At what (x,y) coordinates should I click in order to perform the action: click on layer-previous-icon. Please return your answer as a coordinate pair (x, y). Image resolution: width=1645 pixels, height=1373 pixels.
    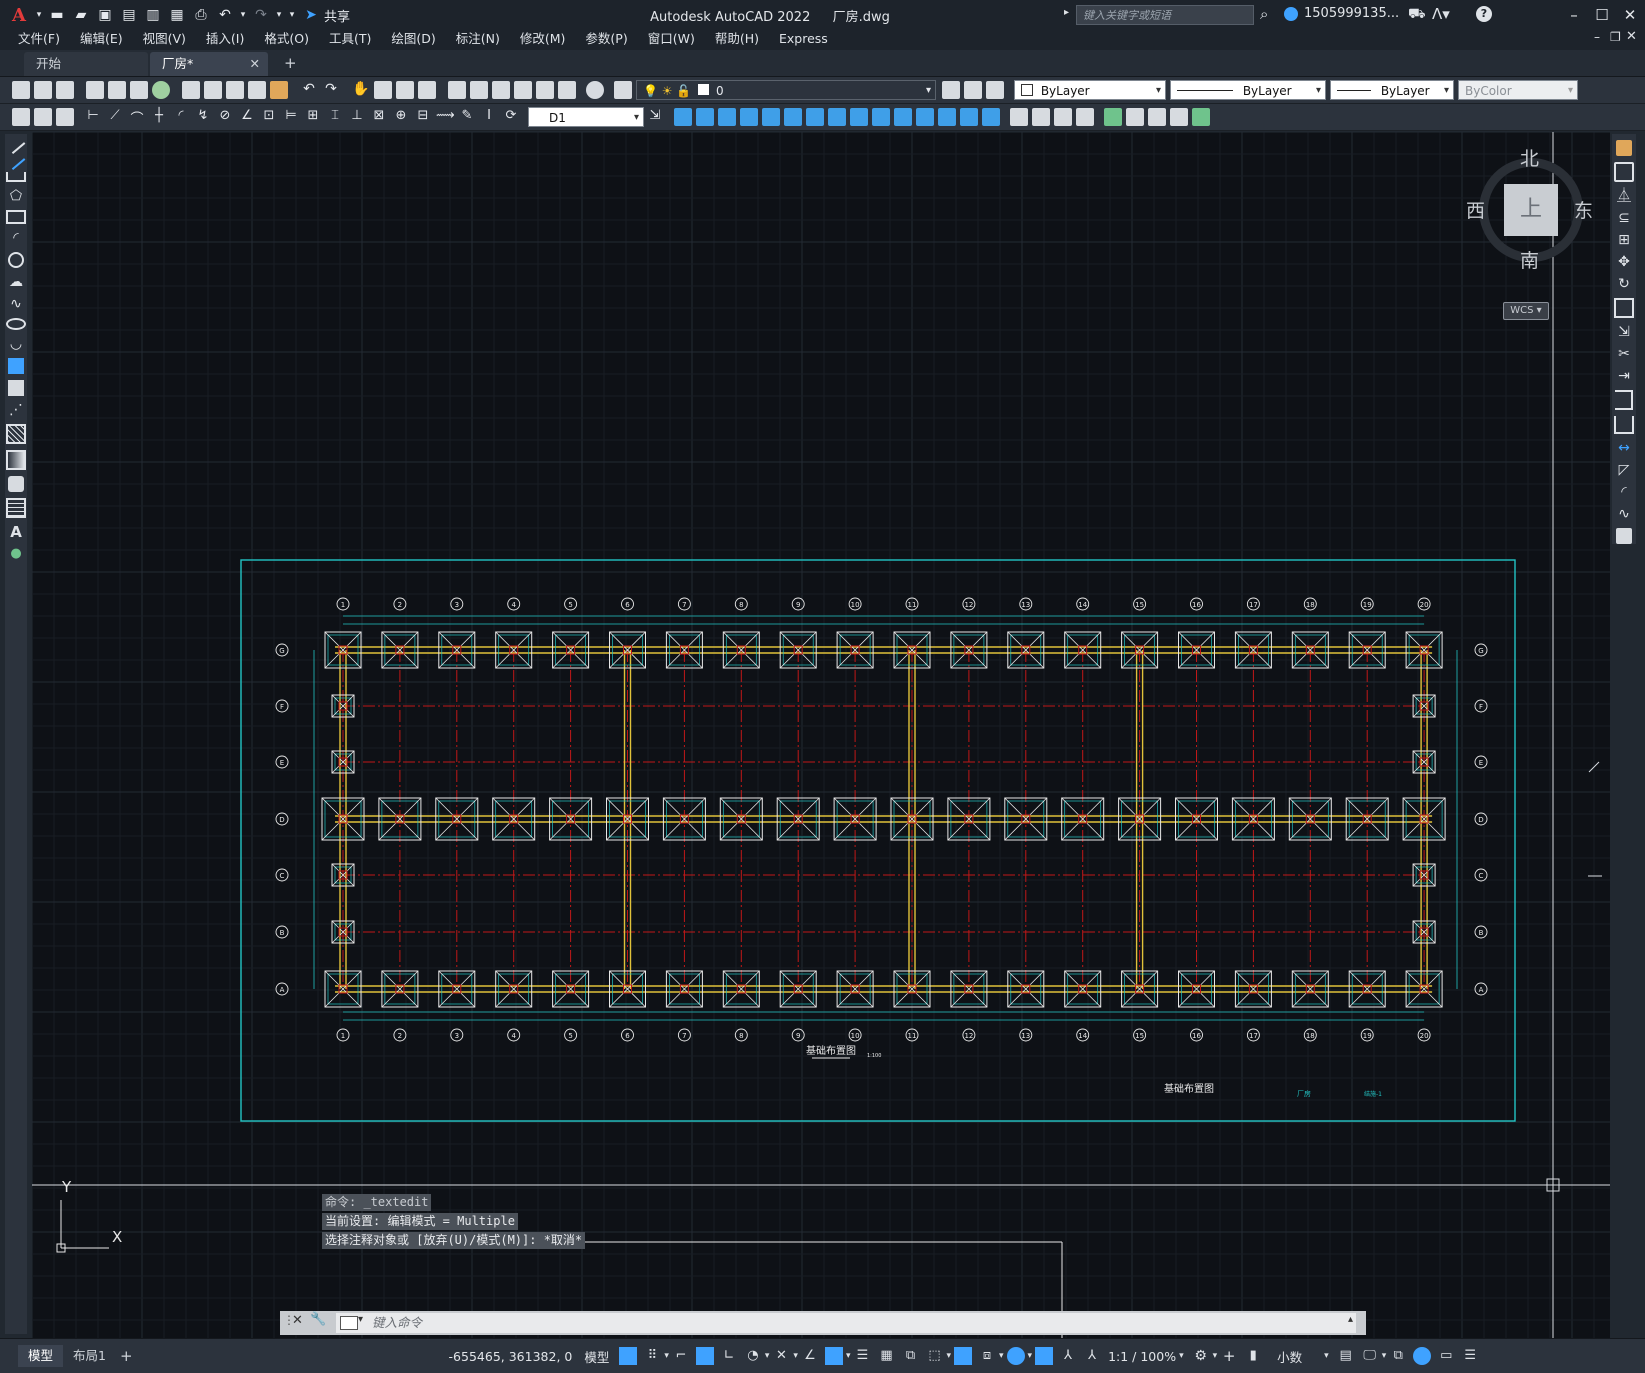
    Looking at the image, I should click on (973, 90).